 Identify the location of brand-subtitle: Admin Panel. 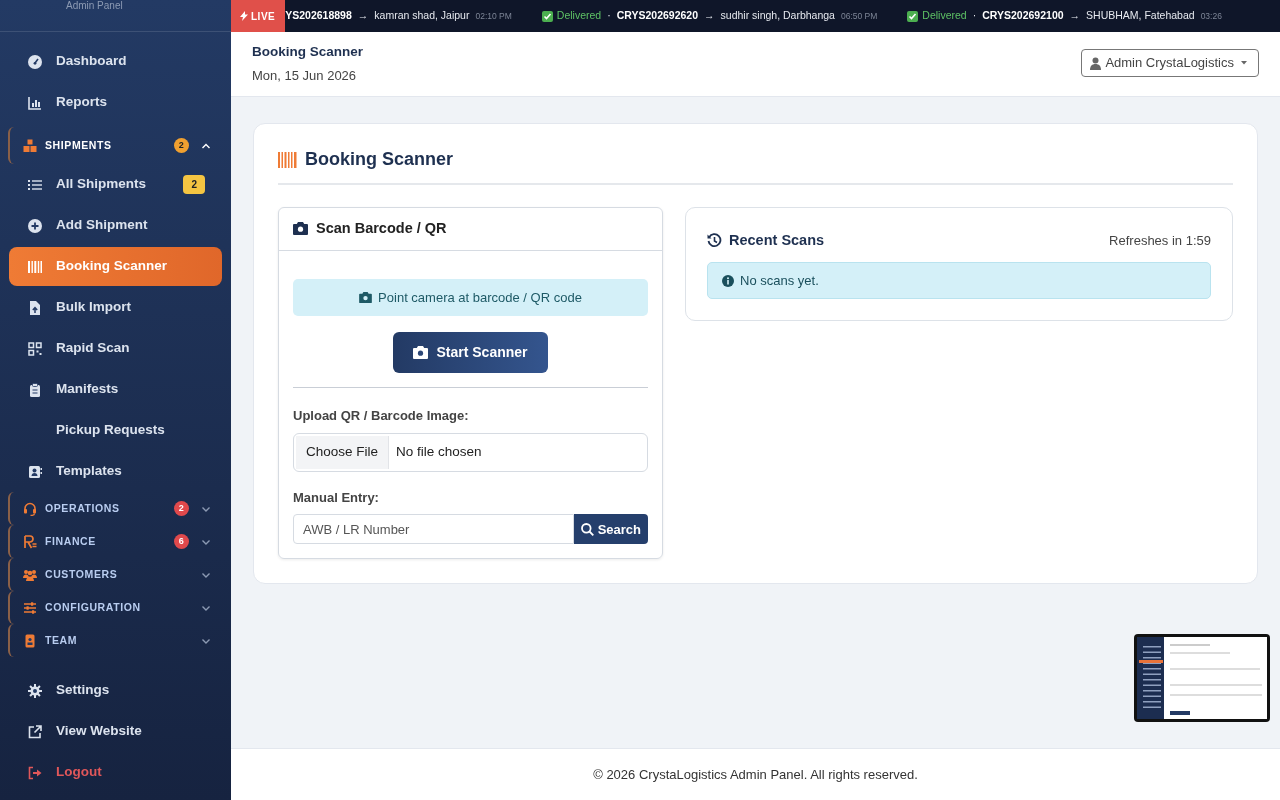
(94, 5).